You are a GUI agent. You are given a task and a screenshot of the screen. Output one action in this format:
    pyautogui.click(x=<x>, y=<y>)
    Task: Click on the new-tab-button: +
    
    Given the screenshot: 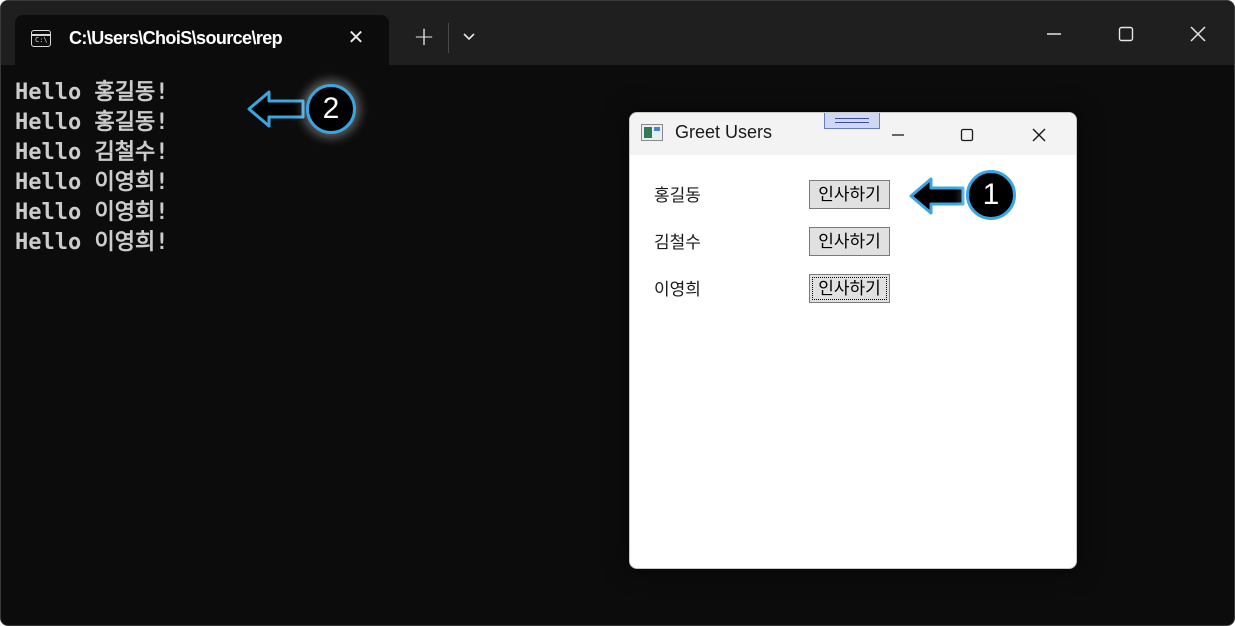 What is the action you would take?
    pyautogui.click(x=424, y=37)
    